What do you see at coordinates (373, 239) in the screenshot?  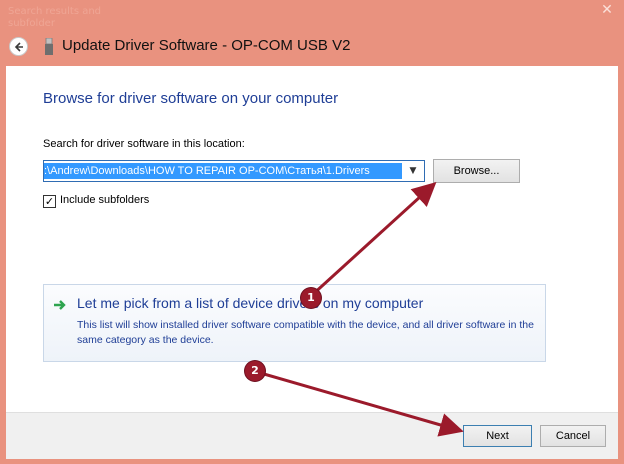 I see `arrow-to-browse` at bounding box center [373, 239].